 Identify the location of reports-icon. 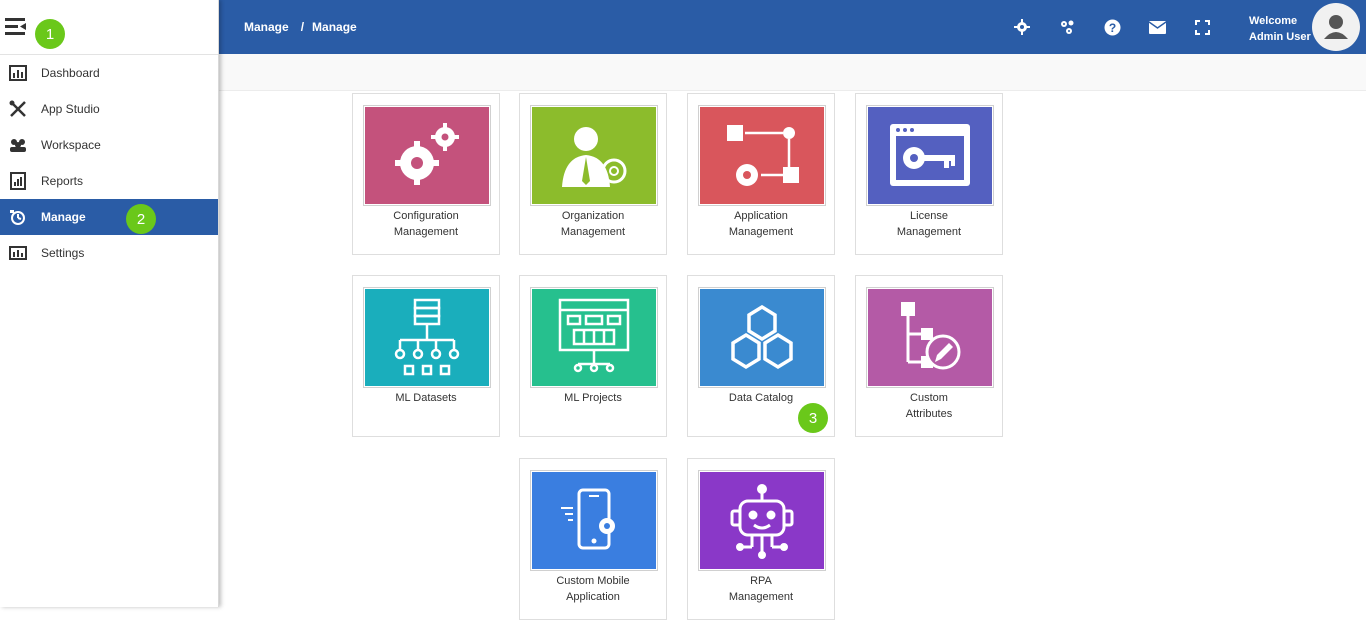
(18, 181).